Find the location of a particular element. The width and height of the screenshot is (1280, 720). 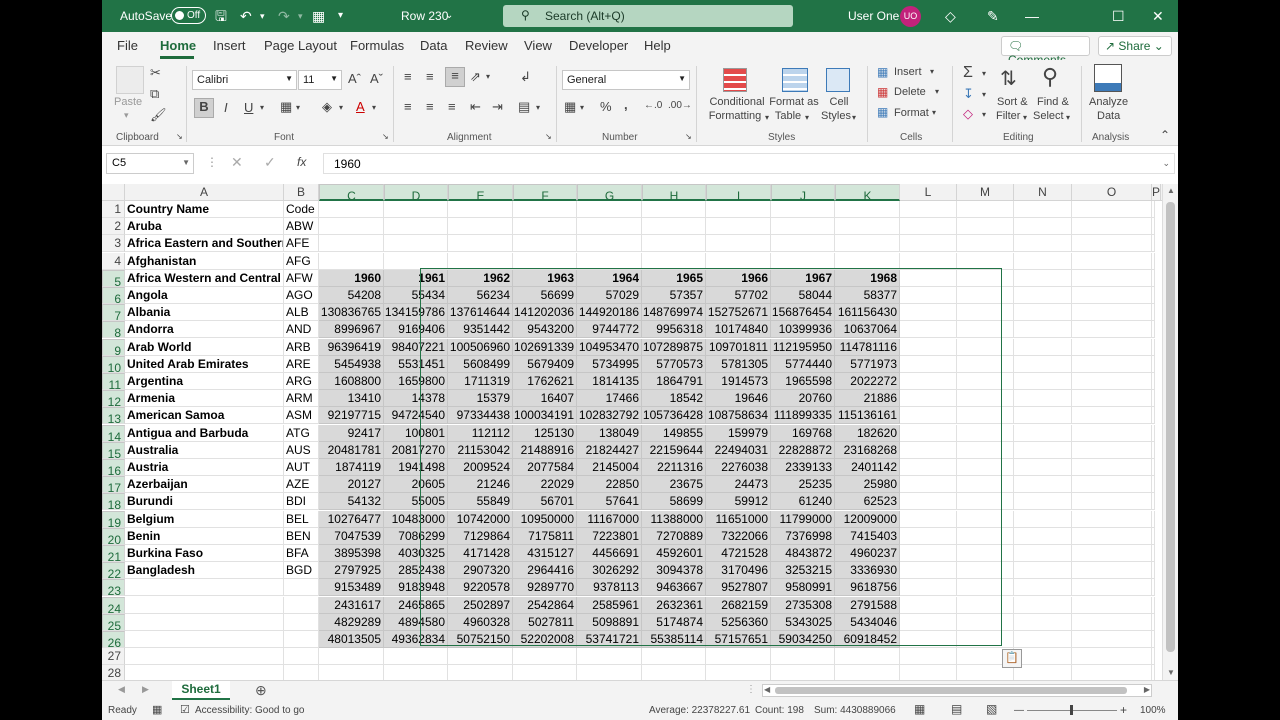

font-color-chevron-icon: ▾ is located at coordinates (374, 107).